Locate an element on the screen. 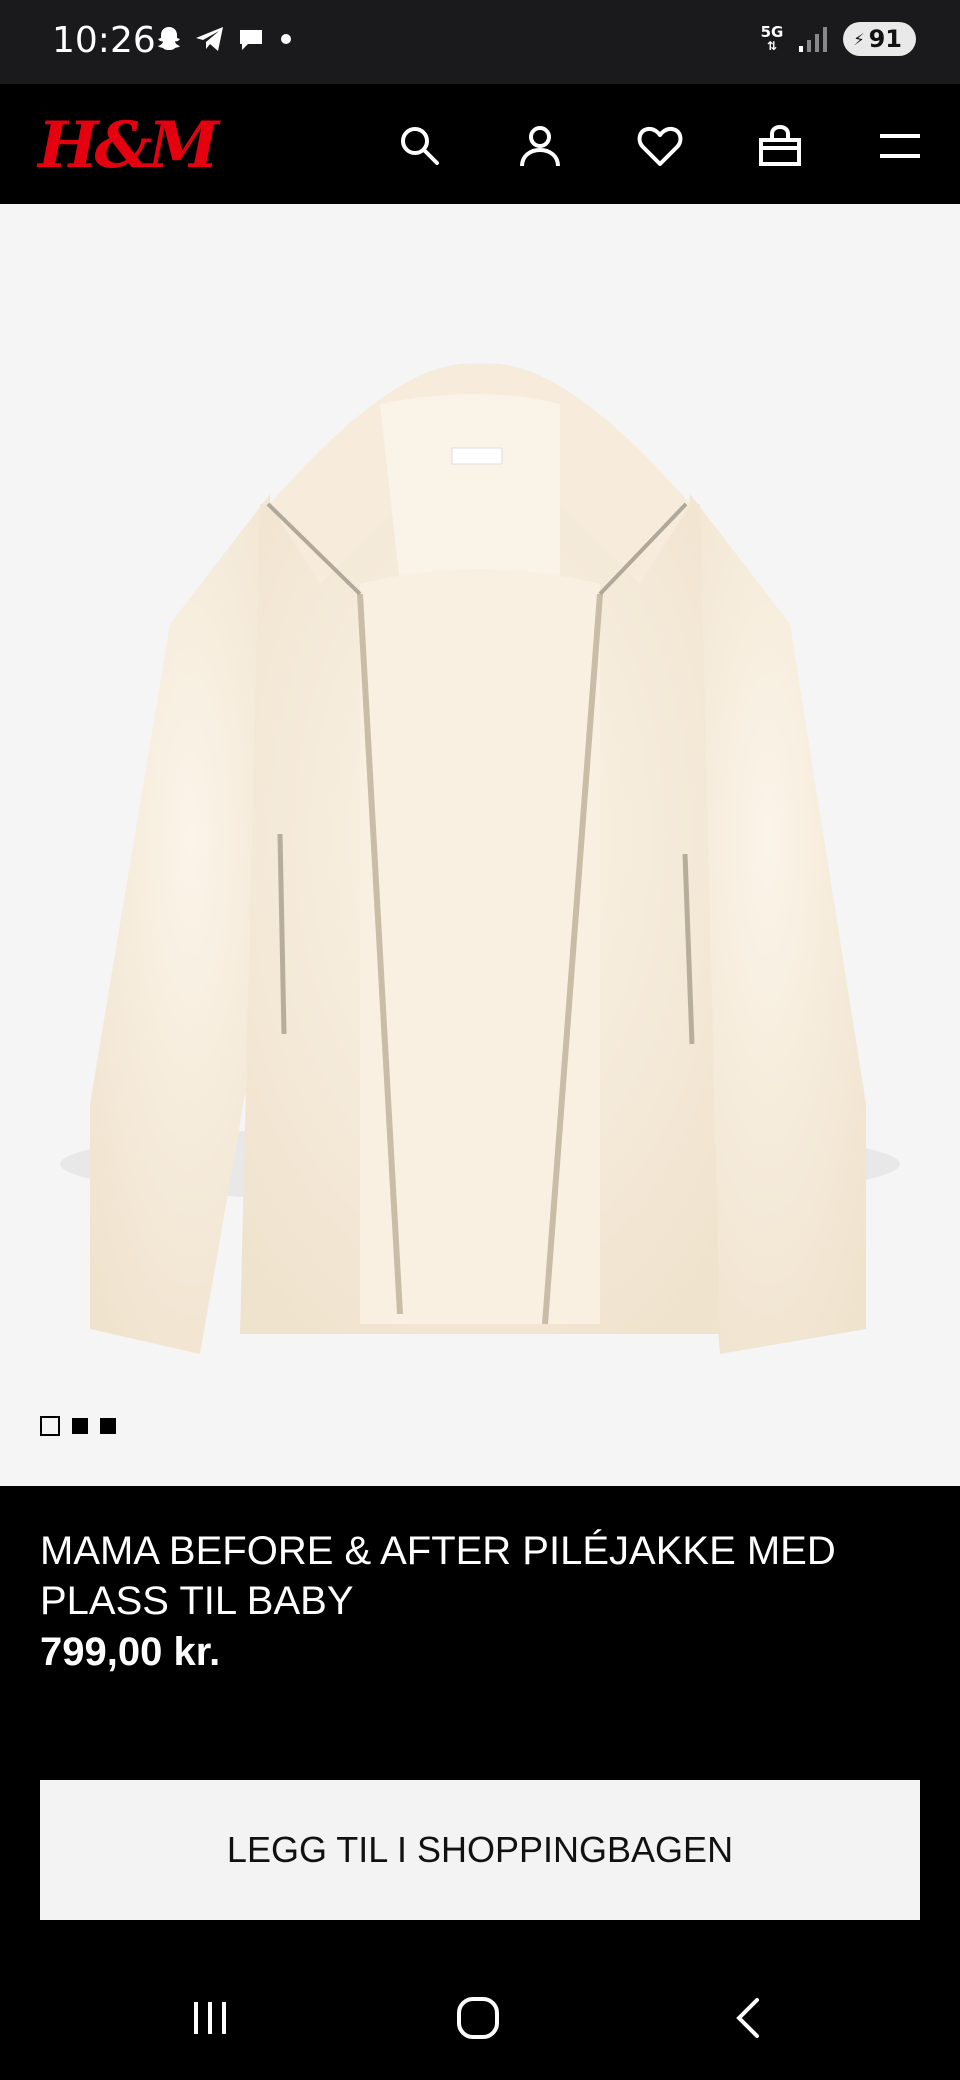 This screenshot has width=960, height=2080. gallery-pagination is located at coordinates (78, 1426).